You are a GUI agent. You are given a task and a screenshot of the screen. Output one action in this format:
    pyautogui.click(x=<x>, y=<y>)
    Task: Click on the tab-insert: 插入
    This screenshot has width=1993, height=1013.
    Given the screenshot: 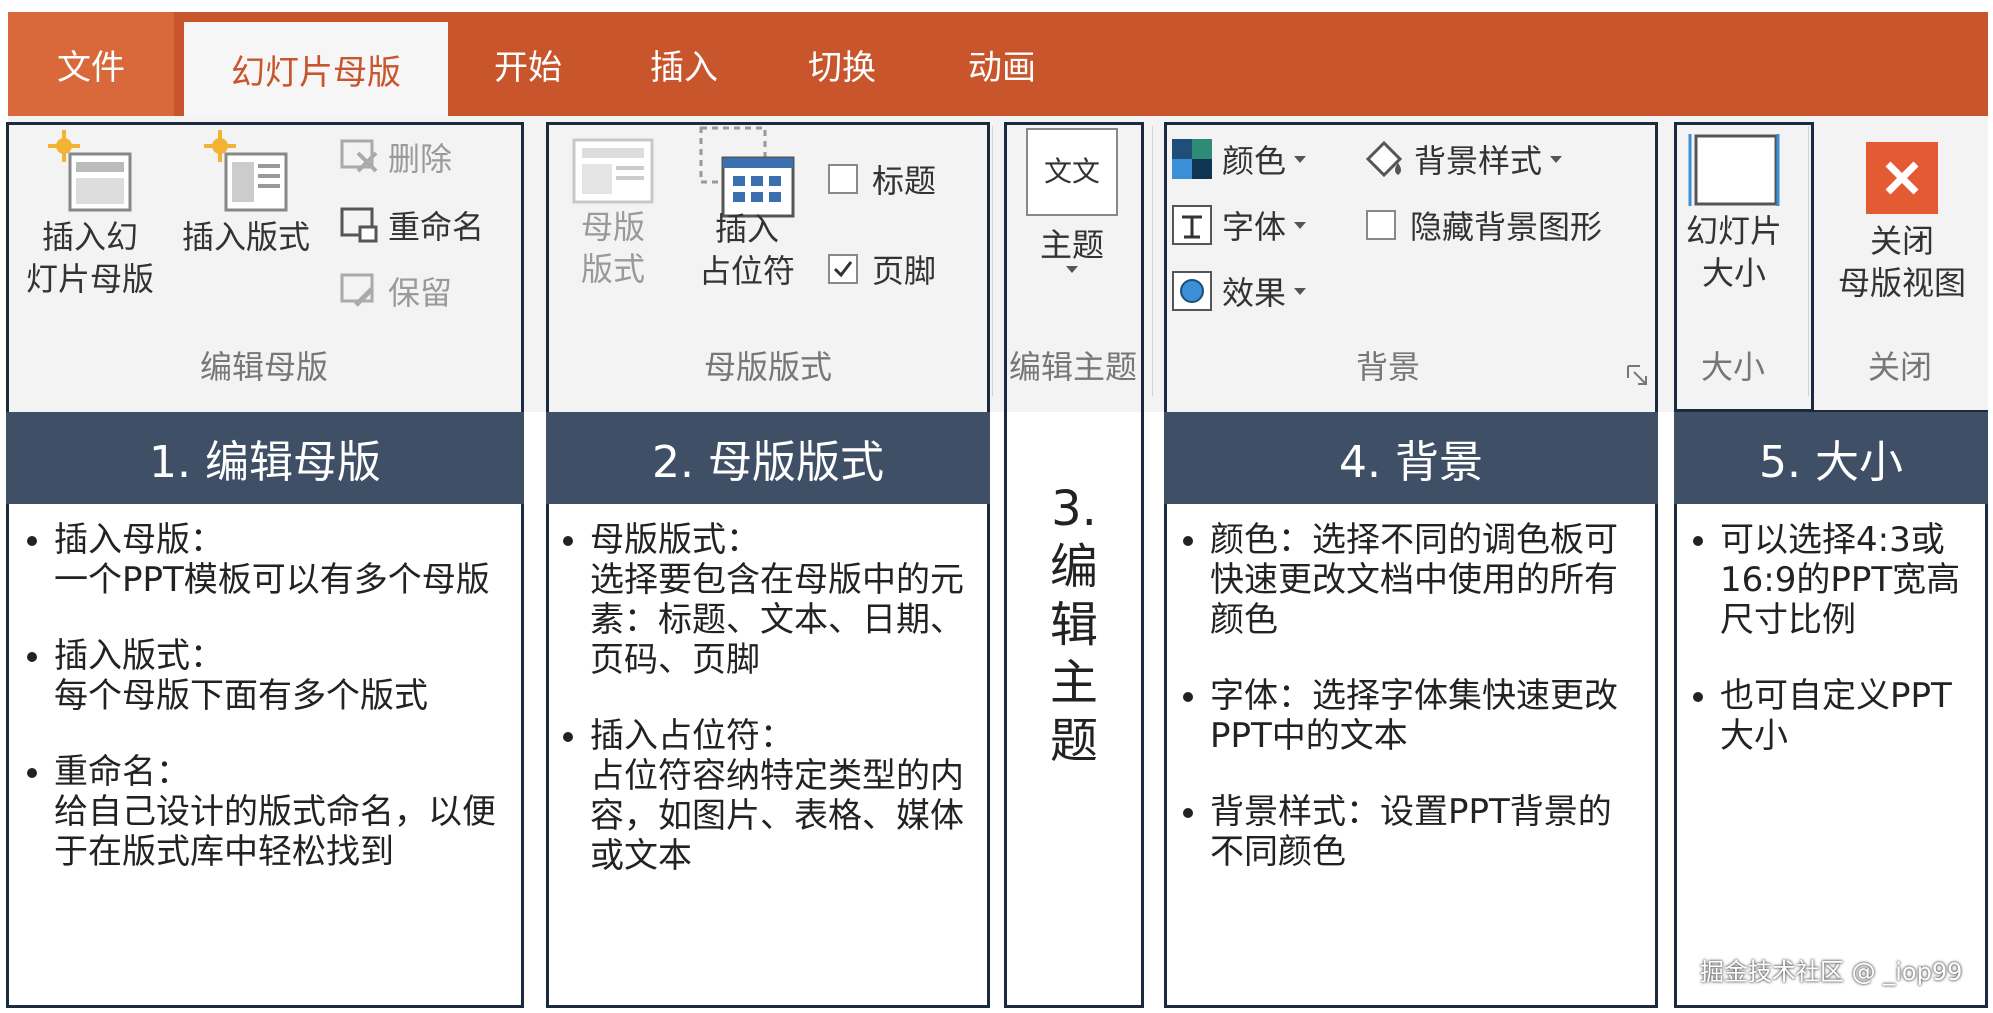 What is the action you would take?
    pyautogui.click(x=684, y=64)
    